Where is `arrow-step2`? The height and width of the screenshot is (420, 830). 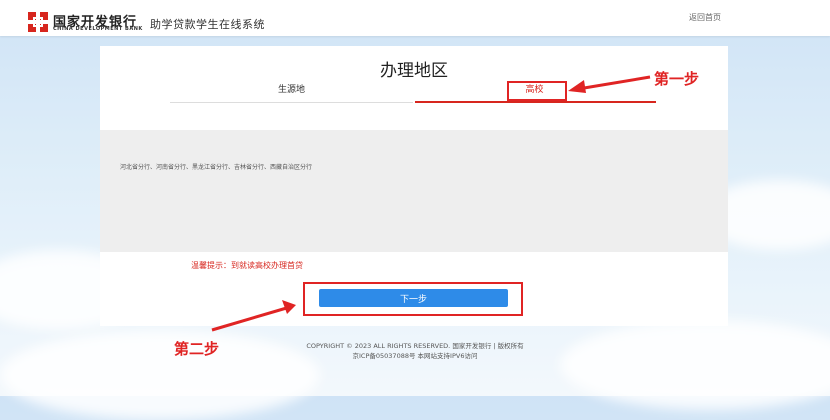 arrow-step2 is located at coordinates (253, 316).